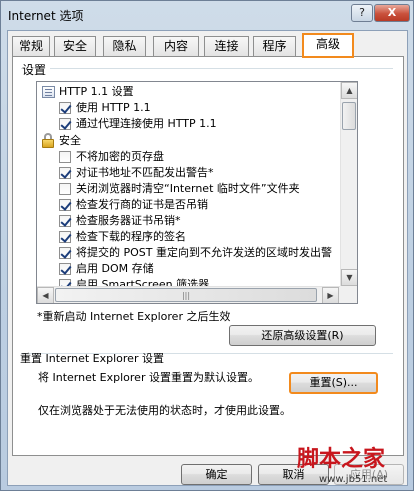 The image size is (414, 491). Describe the element at coordinates (45, 295) in the screenshot. I see `scroll-left-icon: ◀` at that location.